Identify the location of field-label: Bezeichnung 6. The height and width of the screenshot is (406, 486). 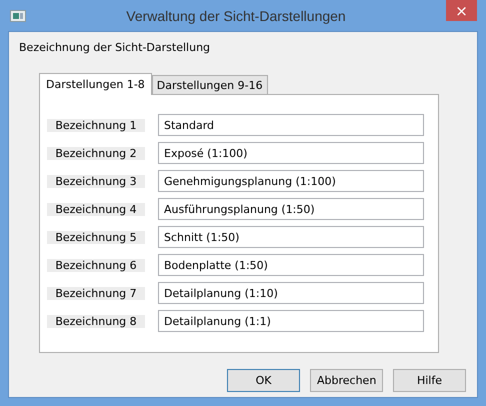
(96, 265).